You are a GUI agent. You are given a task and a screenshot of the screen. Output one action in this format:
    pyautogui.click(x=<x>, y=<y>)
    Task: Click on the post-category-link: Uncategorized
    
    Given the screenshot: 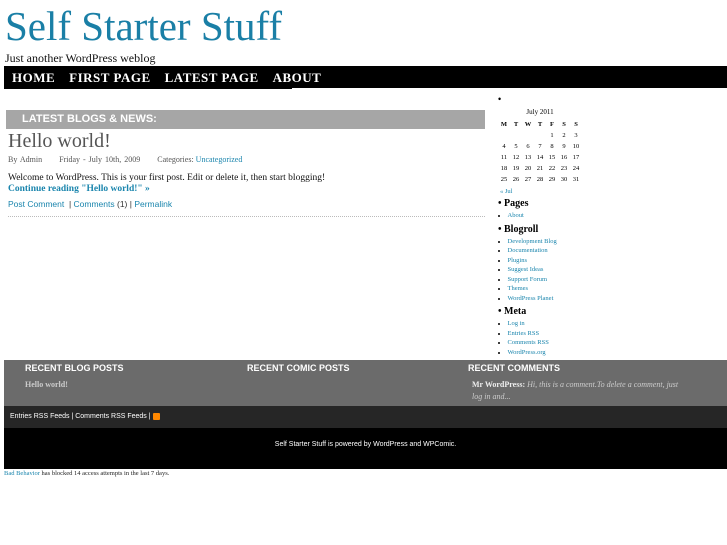 What is the action you would take?
    pyautogui.click(x=219, y=159)
    